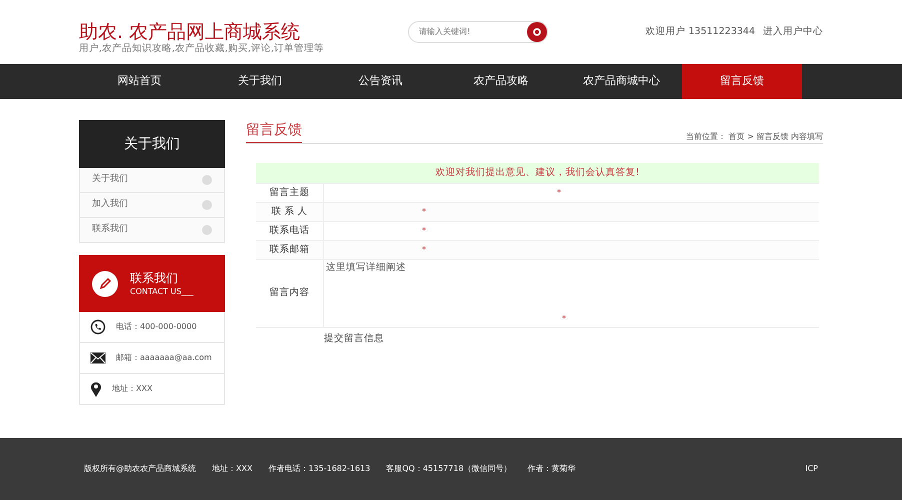 The height and width of the screenshot is (500, 902). I want to click on sidebar-item-label: 关于我们, so click(110, 180).